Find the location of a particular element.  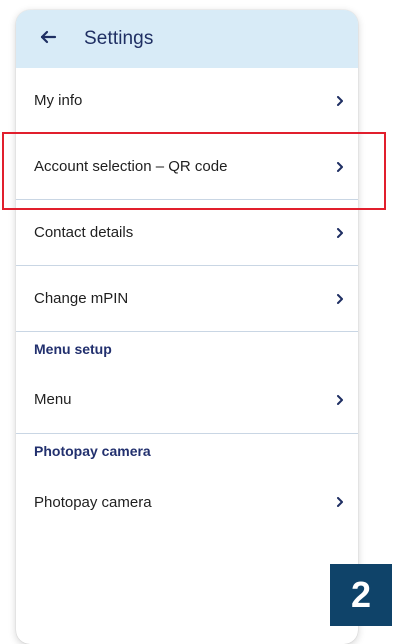

settings-item-account-selection-qr-code: Account selection – QR code is located at coordinates (187, 167).